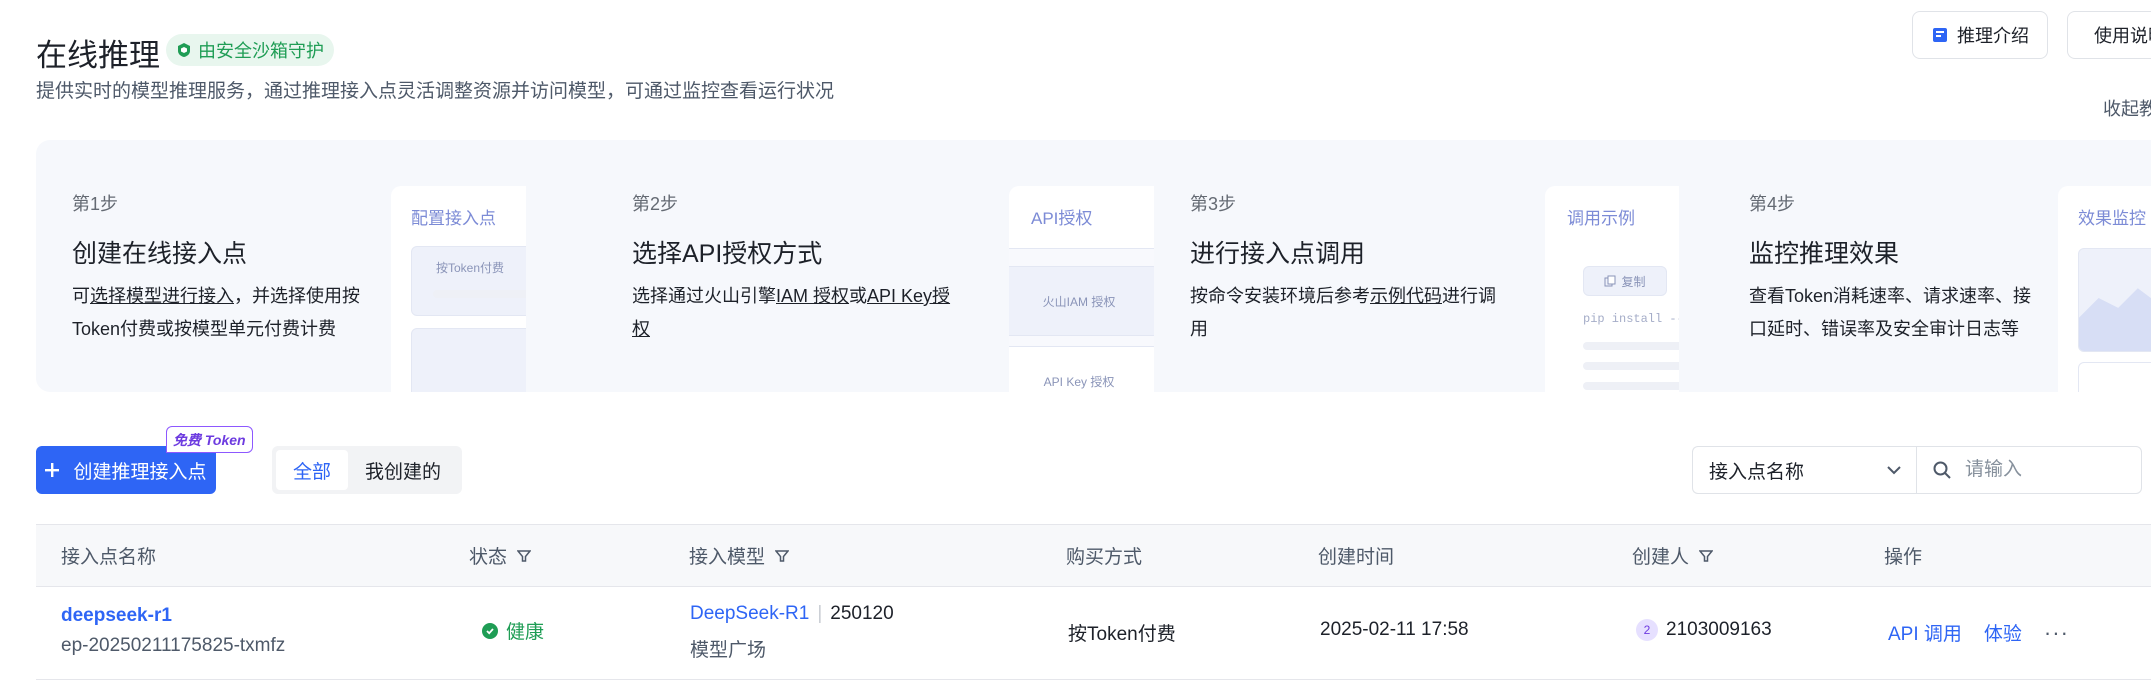 This screenshot has width=2151, height=680. What do you see at coordinates (655, 204) in the screenshot?
I see `step-number: 第2步` at bounding box center [655, 204].